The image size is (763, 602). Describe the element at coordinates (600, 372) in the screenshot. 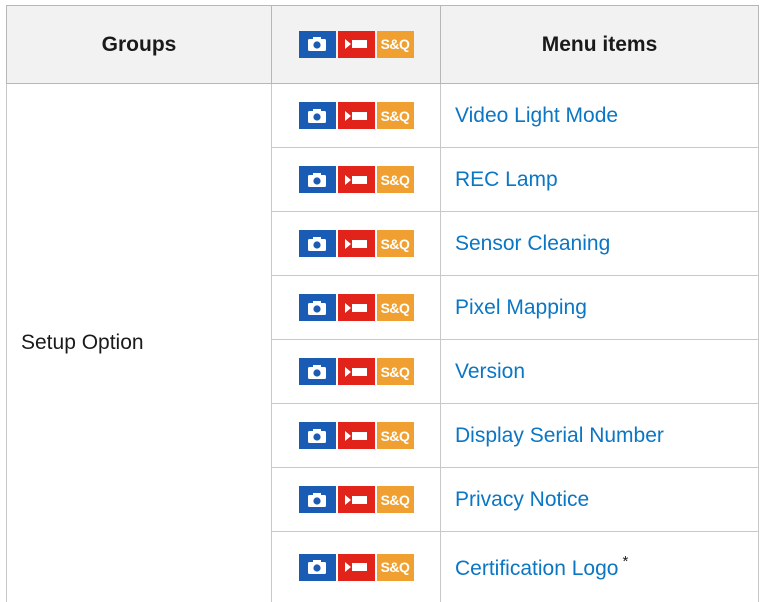

I see `menu-item-cell: Version` at that location.